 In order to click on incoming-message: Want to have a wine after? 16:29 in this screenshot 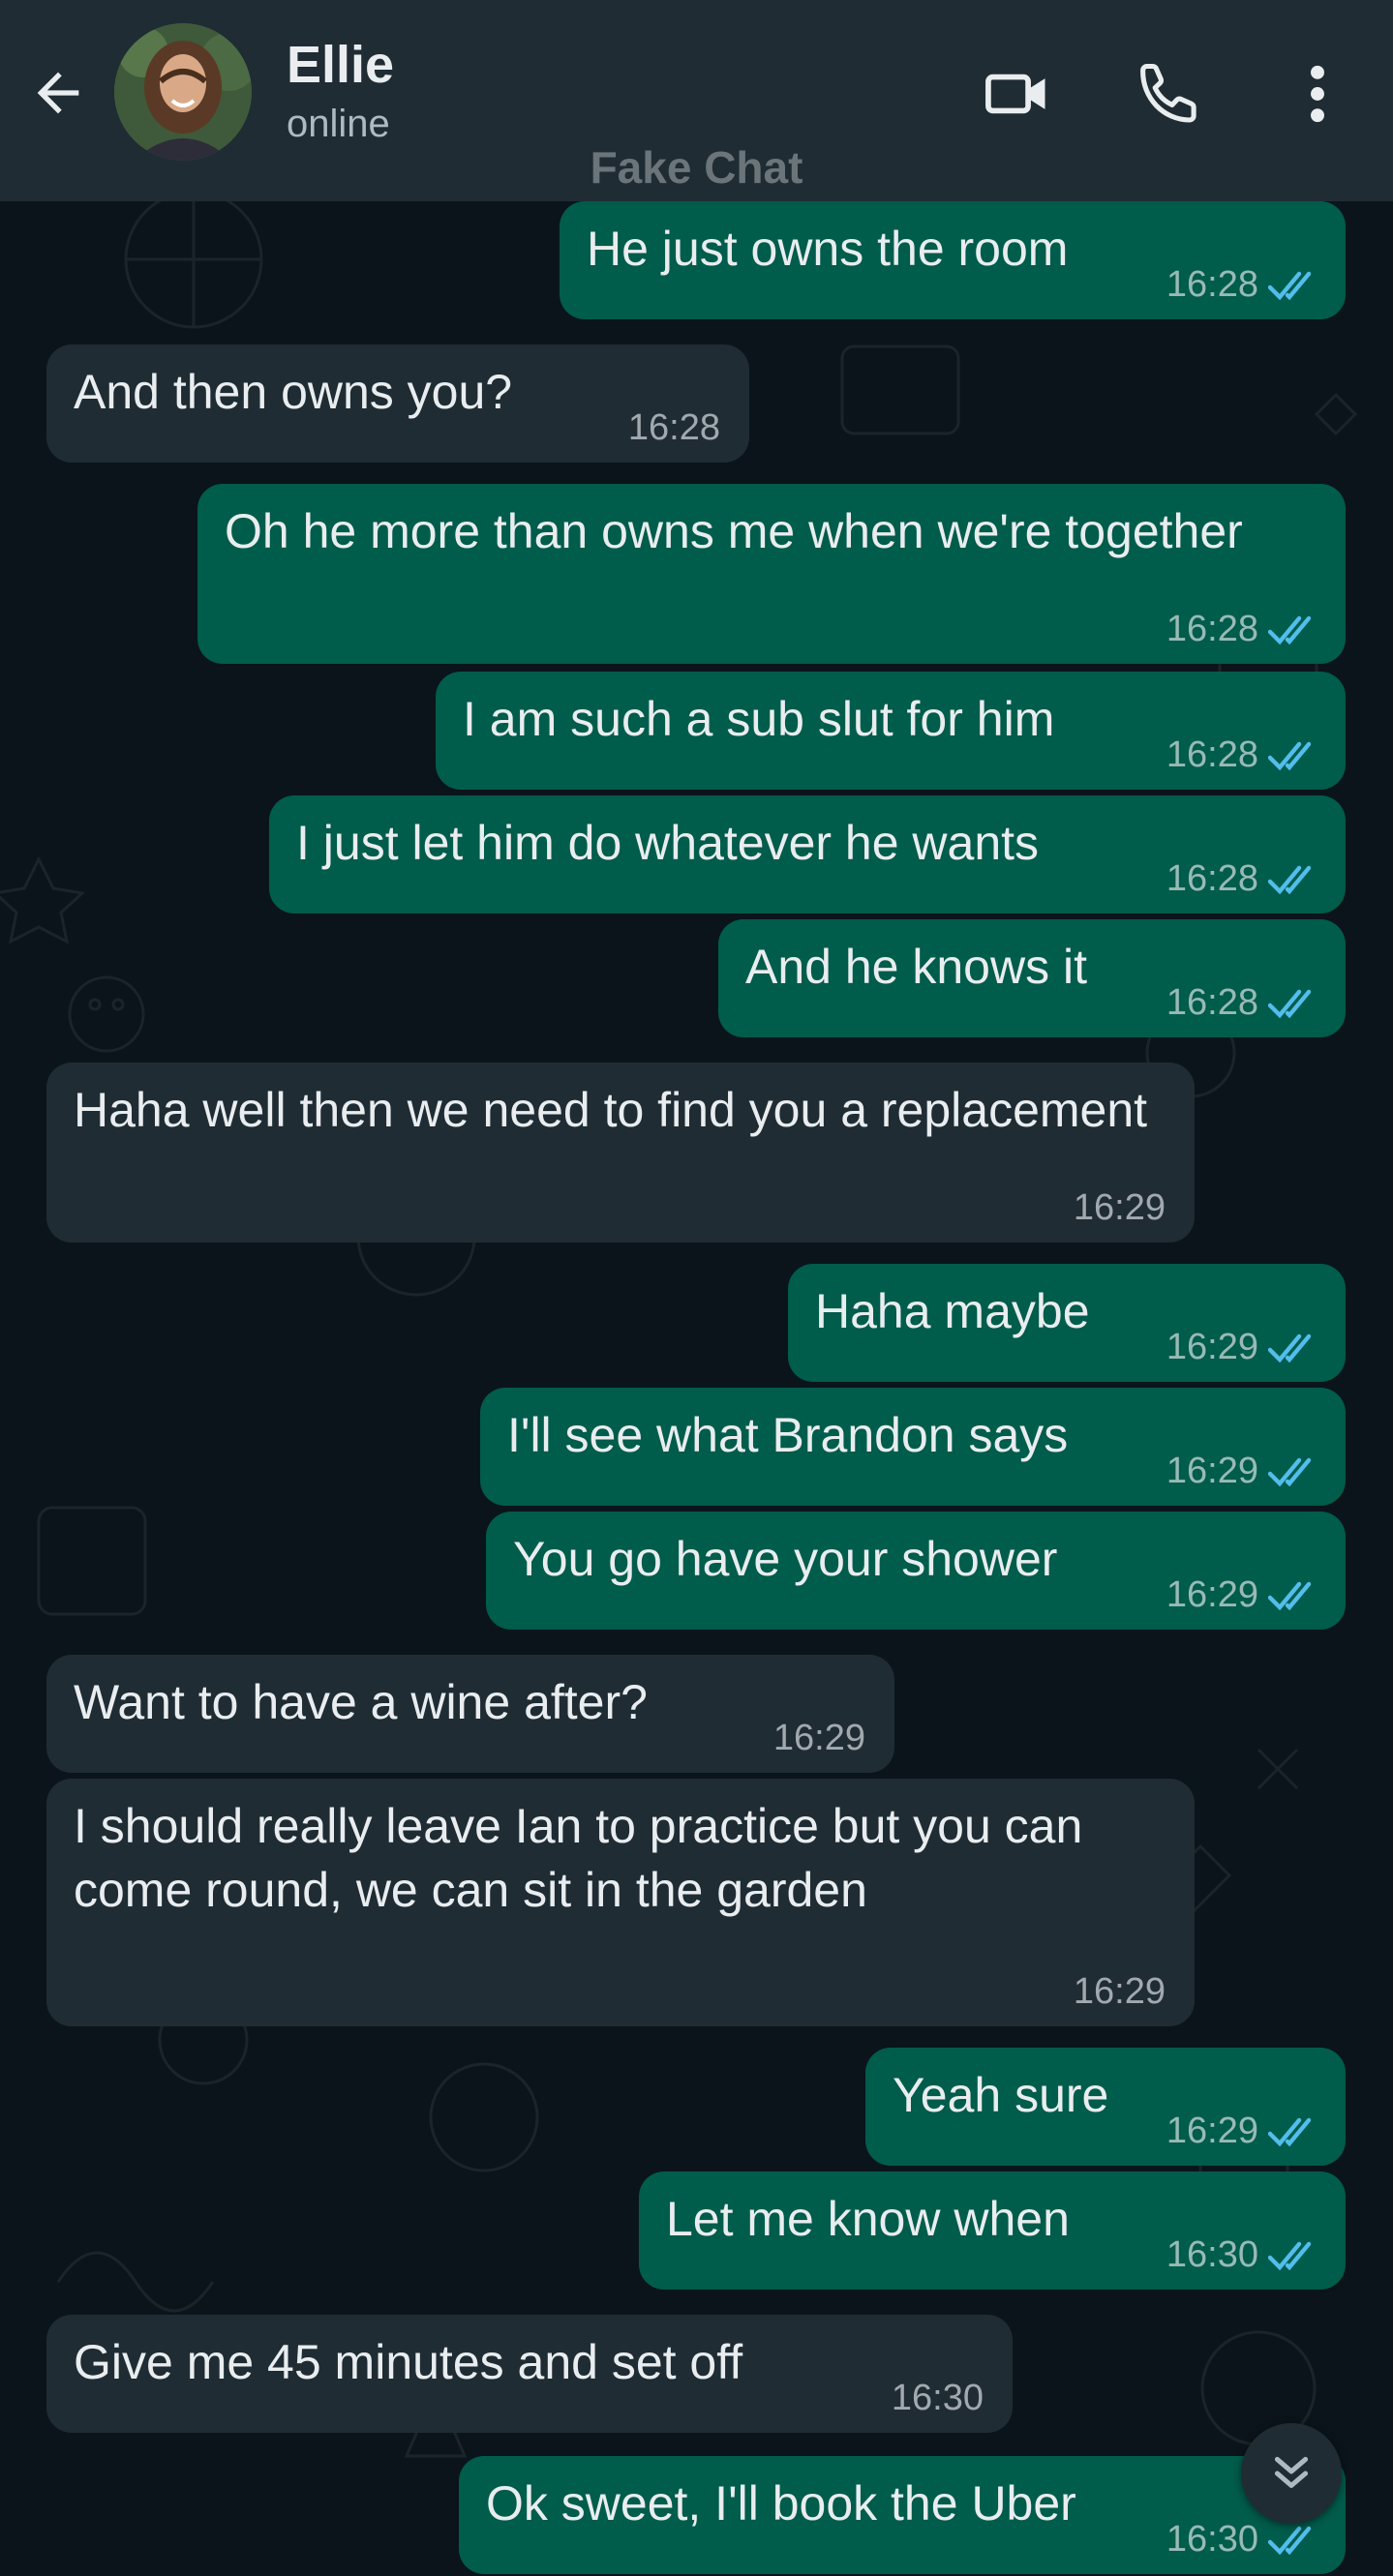, I will do `click(470, 1714)`.